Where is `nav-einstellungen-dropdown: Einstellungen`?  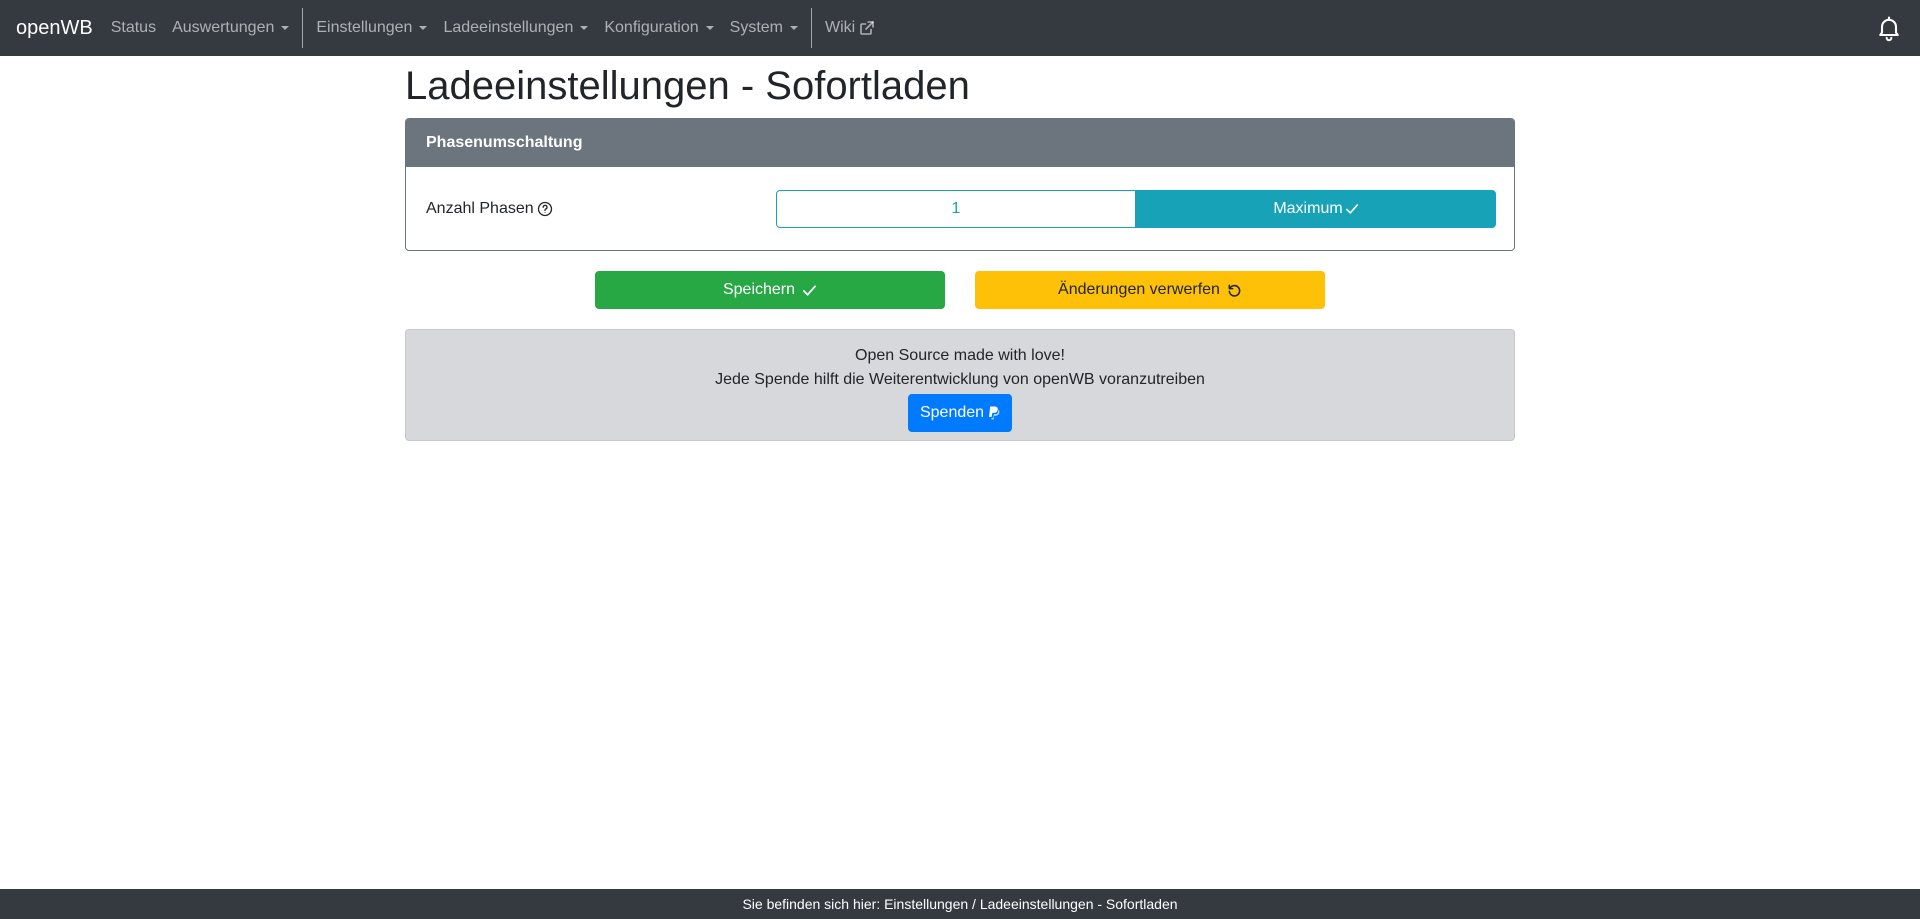 nav-einstellungen-dropdown: Einstellungen is located at coordinates (371, 28).